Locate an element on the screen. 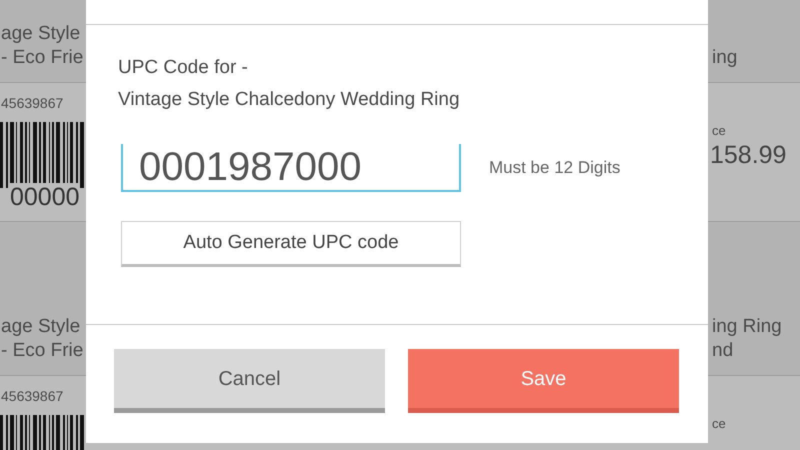  card-title: ing Ring is located at coordinates (747, 327).